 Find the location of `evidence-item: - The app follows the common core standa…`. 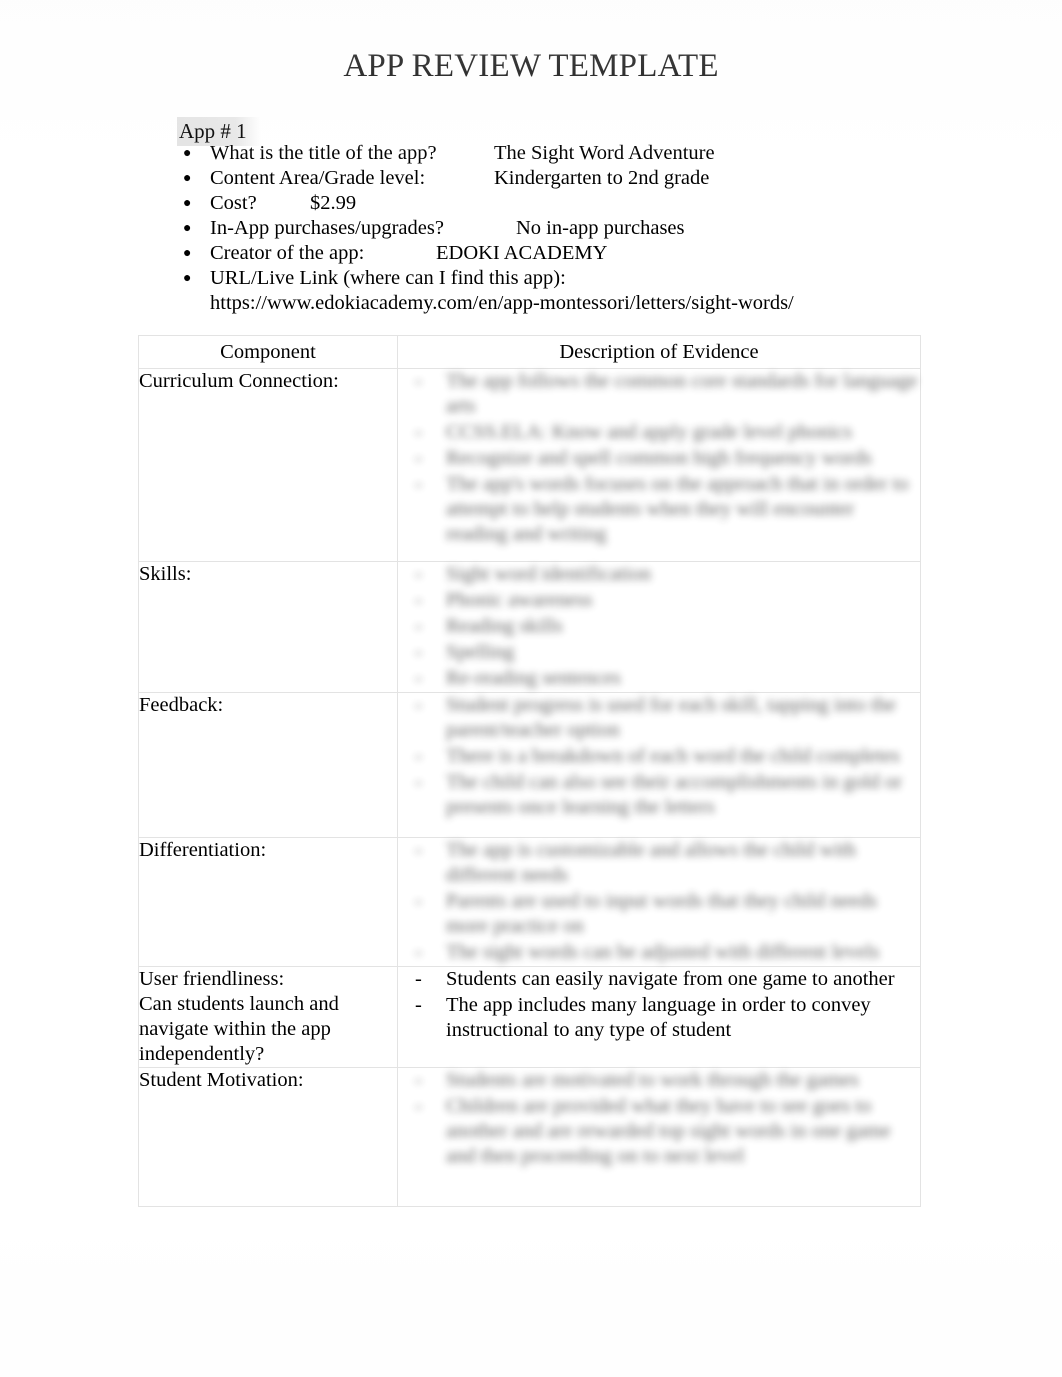

evidence-item: - The app follows the common core standa… is located at coordinates (659, 394).